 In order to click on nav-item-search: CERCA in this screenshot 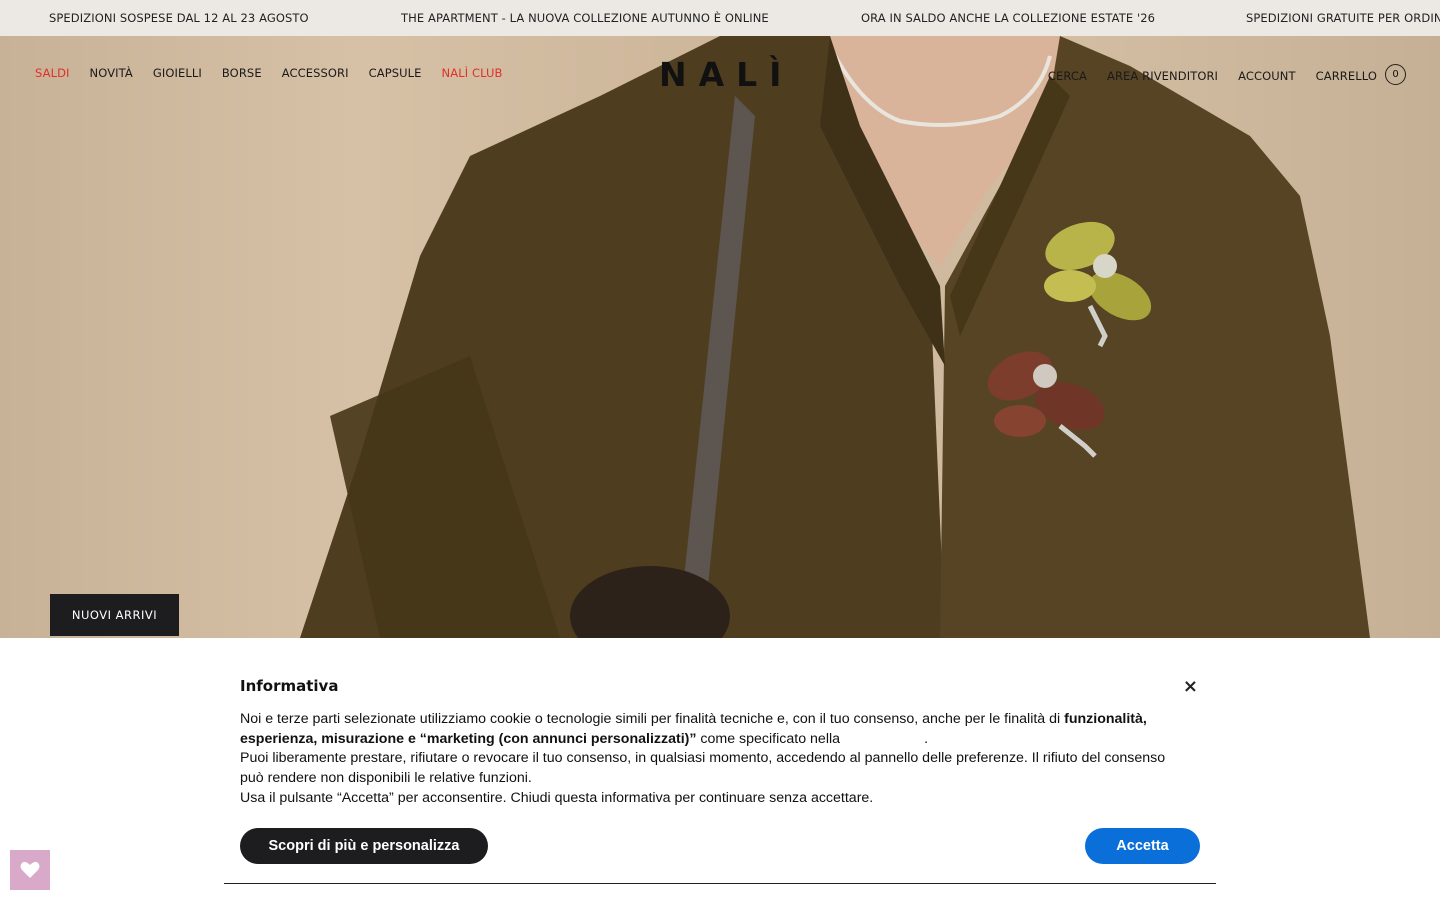, I will do `click(1067, 76)`.